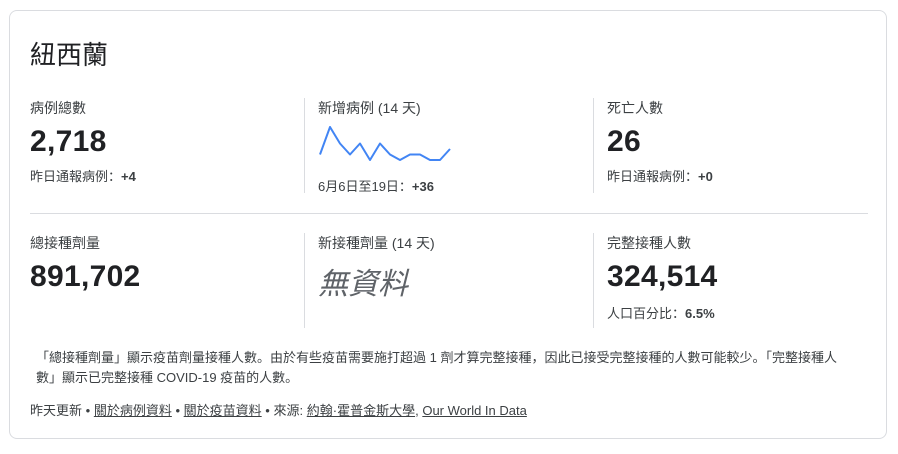  I want to click on row-divider, so click(449, 213).